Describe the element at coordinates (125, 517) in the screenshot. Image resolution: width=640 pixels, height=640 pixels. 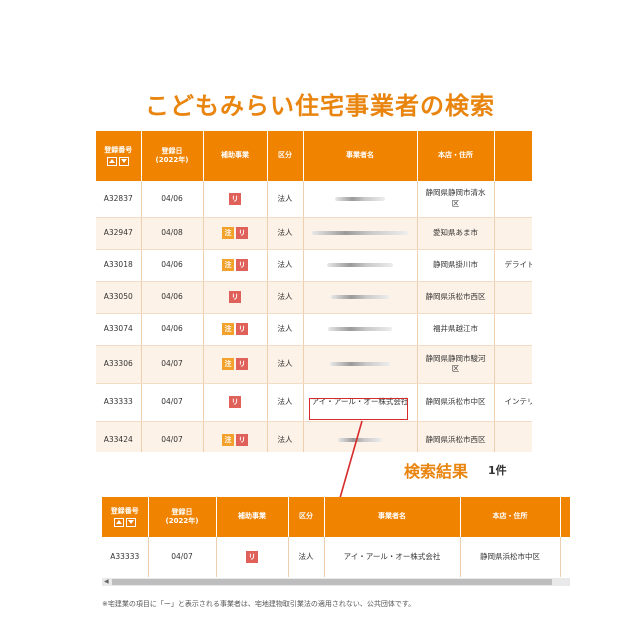
I see `result-header-reg-no: 登録番号` at that location.